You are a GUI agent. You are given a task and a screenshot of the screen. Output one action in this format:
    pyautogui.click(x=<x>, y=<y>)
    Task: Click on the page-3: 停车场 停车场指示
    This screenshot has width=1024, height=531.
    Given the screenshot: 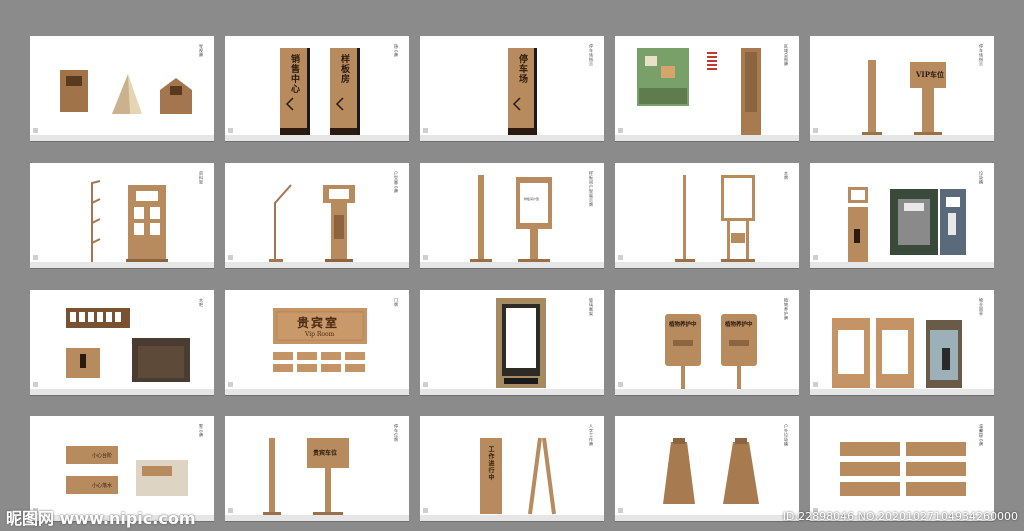 What is the action you would take?
    pyautogui.click(x=512, y=88)
    